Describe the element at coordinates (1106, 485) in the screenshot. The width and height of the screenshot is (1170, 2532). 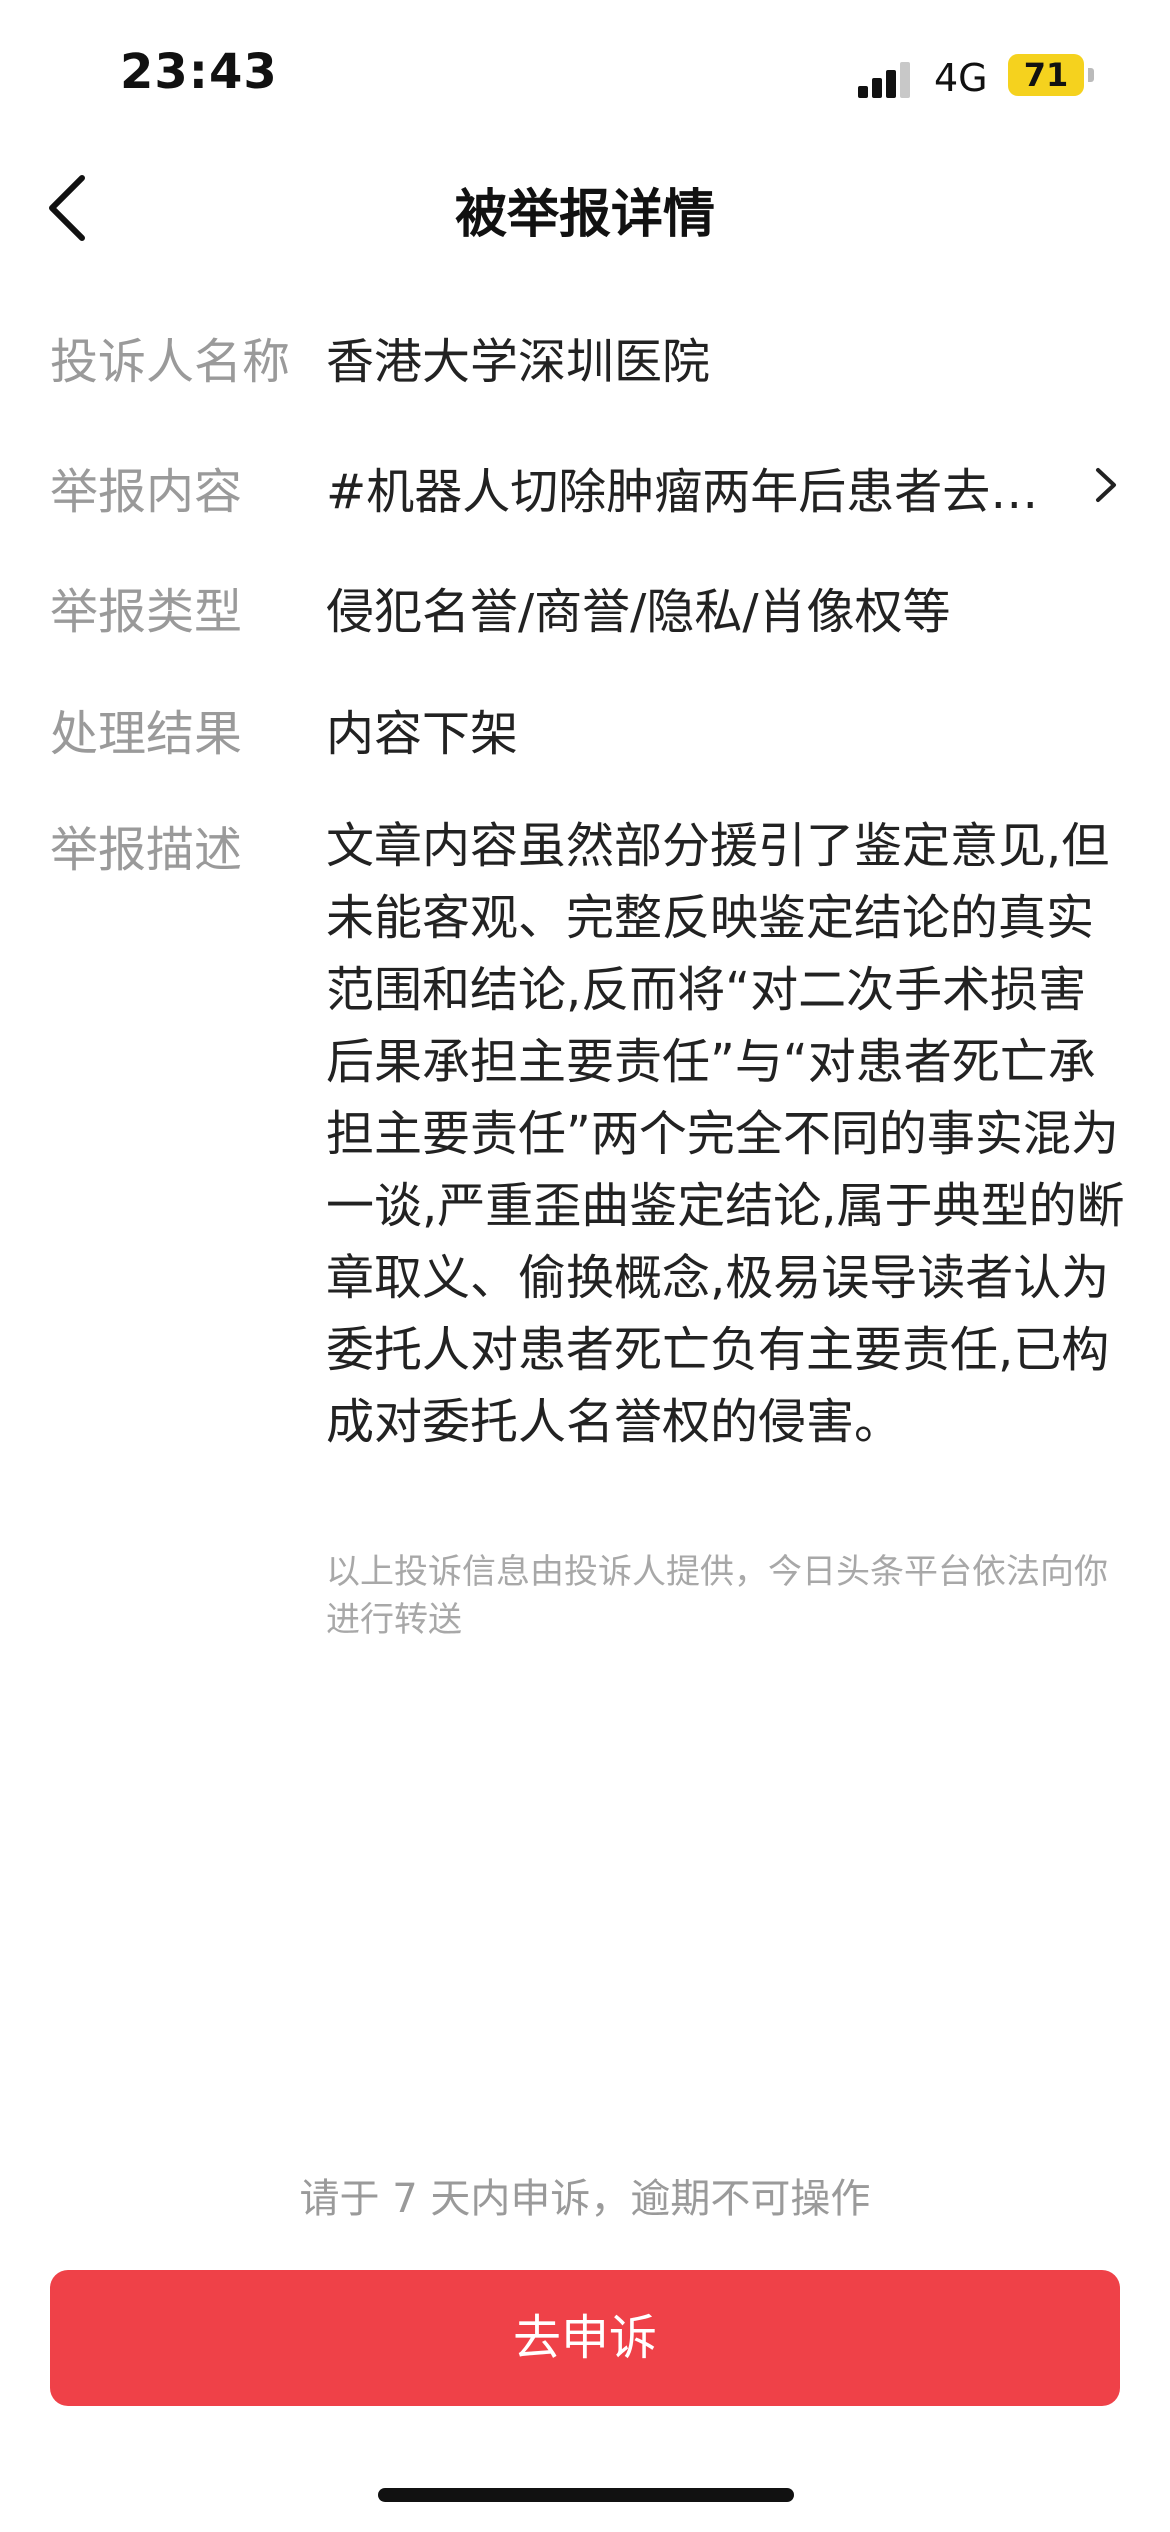
I see `chevron-right-icon` at that location.